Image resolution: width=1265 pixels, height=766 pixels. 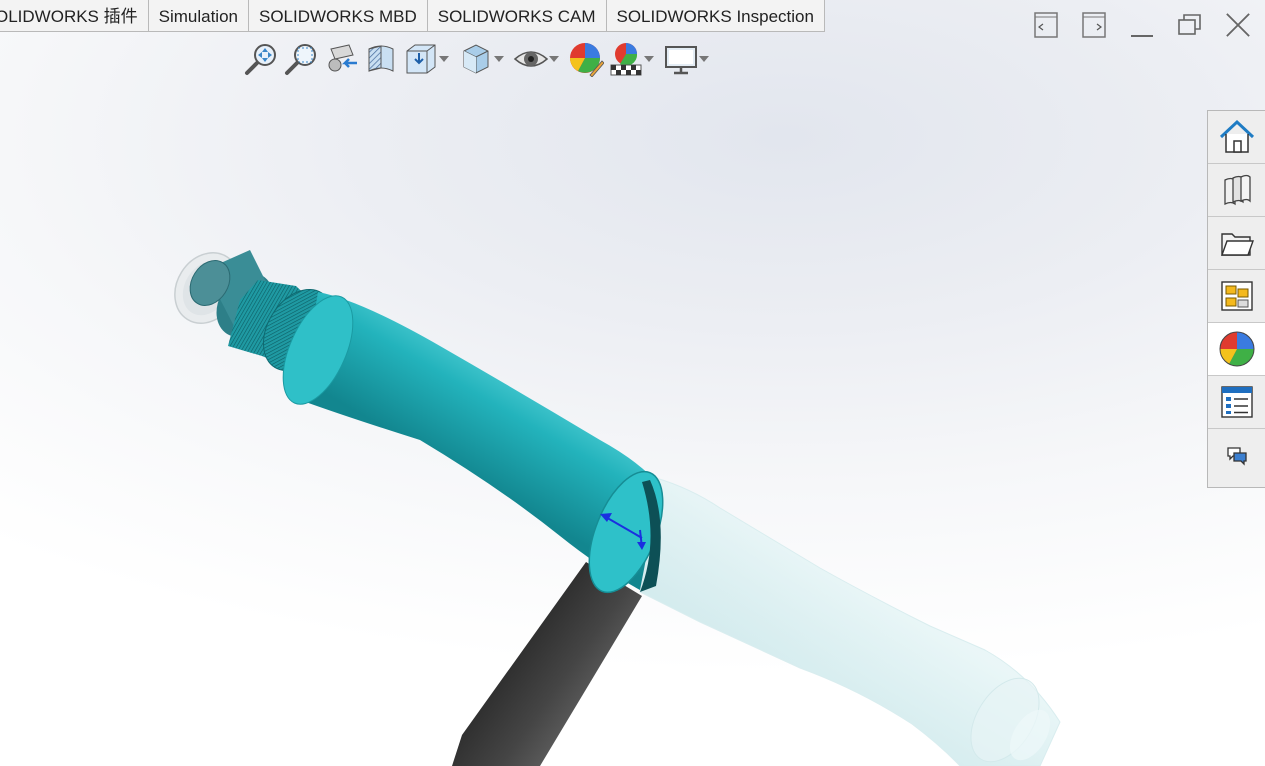 I want to click on view-palette-icon, so click(x=1236, y=296).